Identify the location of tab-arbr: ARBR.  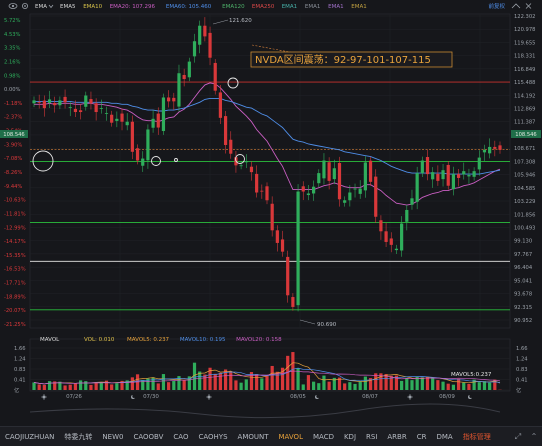
(396, 437).